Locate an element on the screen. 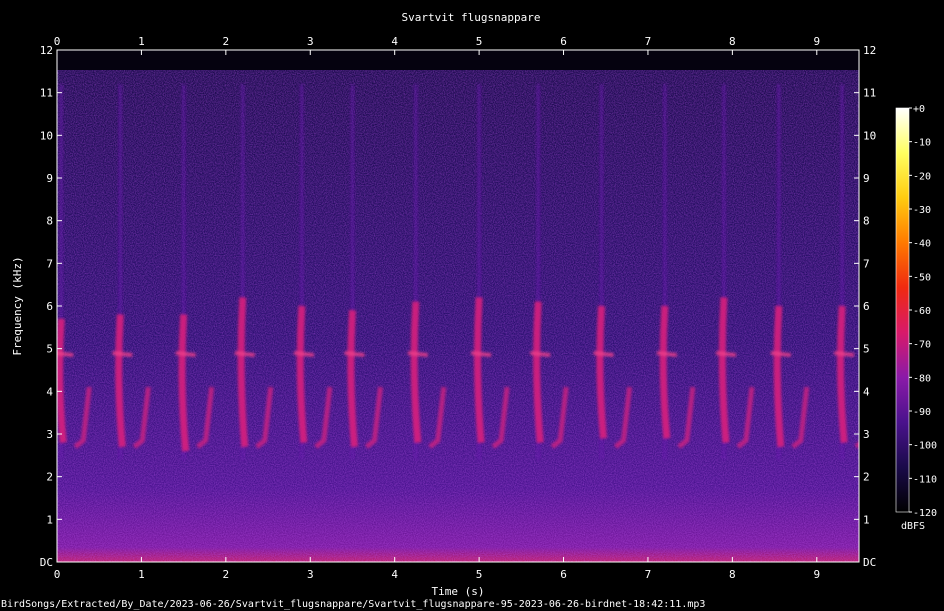  colorbar-tick-label: -50 is located at coordinates (922, 277).